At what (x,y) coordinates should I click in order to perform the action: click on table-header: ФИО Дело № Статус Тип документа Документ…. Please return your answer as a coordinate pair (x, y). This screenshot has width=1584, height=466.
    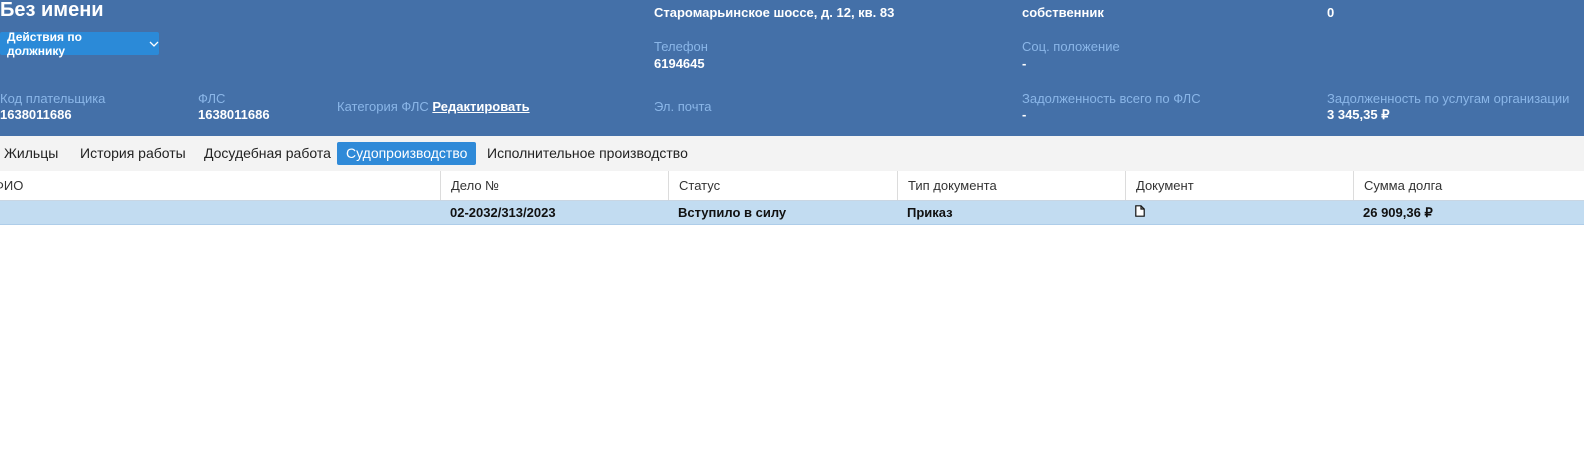
    Looking at the image, I should click on (792, 186).